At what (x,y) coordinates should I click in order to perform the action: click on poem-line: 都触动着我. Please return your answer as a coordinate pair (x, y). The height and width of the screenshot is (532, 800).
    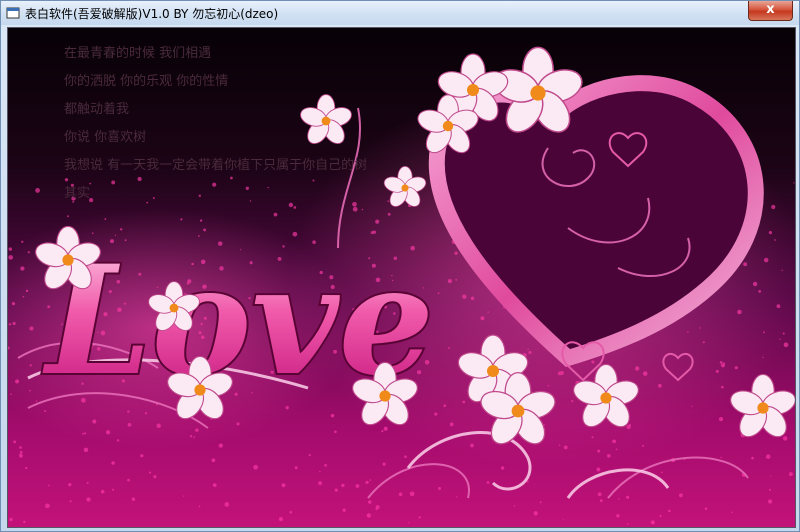
    Looking at the image, I should click on (97, 109).